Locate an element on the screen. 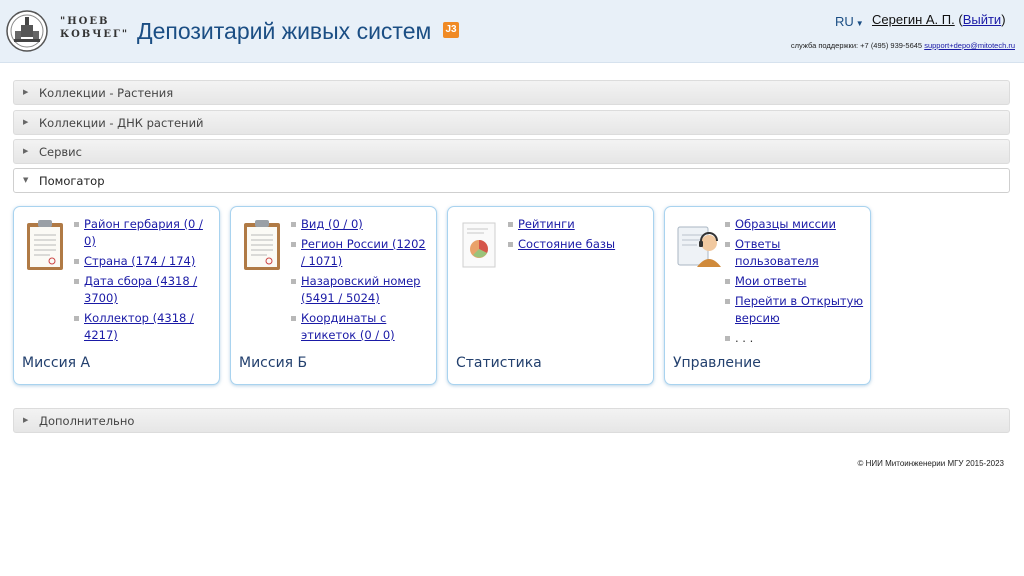 The image size is (1024, 576). list-item: Образцы миссии is located at coordinates (795, 224).